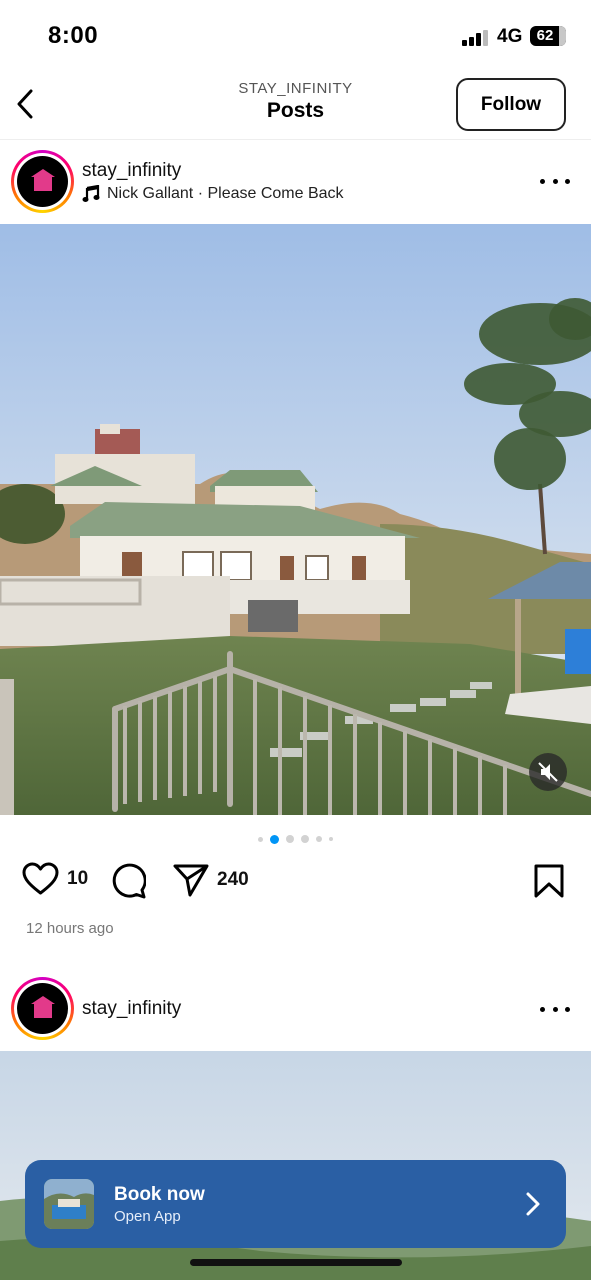 The image size is (591, 1280). What do you see at coordinates (296, 1262) in the screenshot?
I see `home-indicator` at bounding box center [296, 1262].